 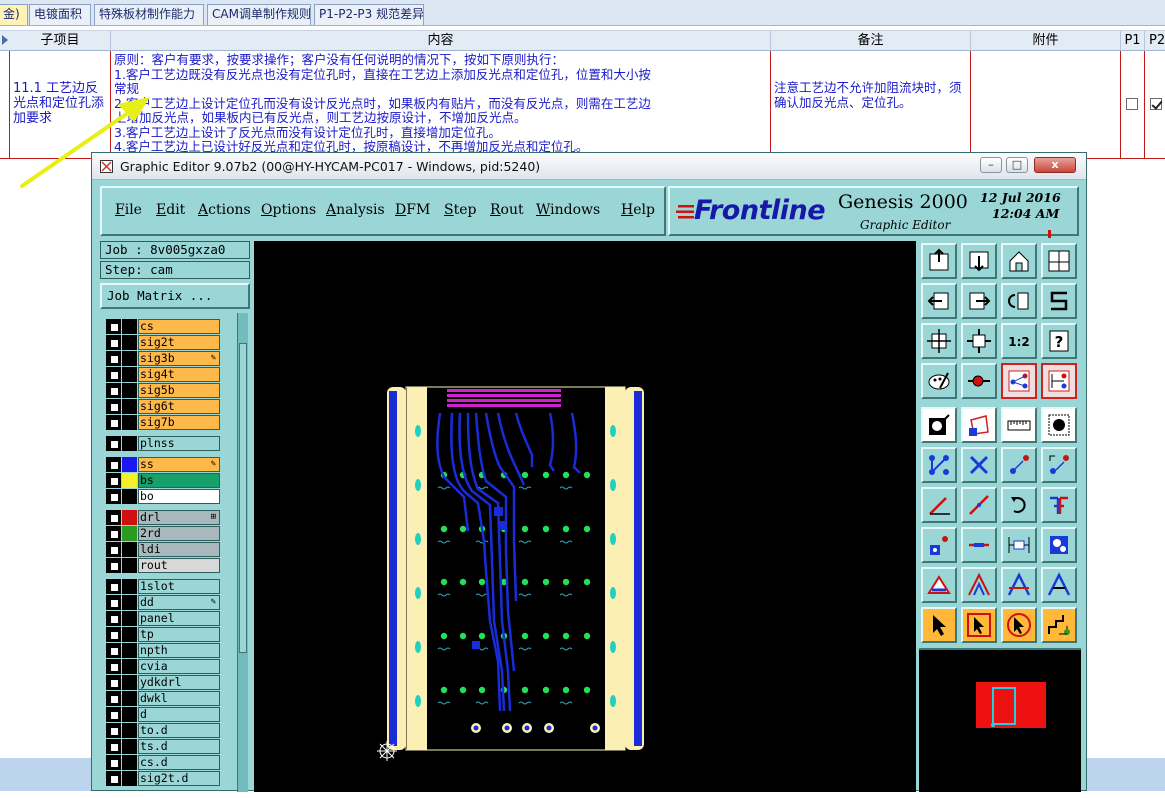 I want to click on tool-add-pad-button, so click(x=939, y=545).